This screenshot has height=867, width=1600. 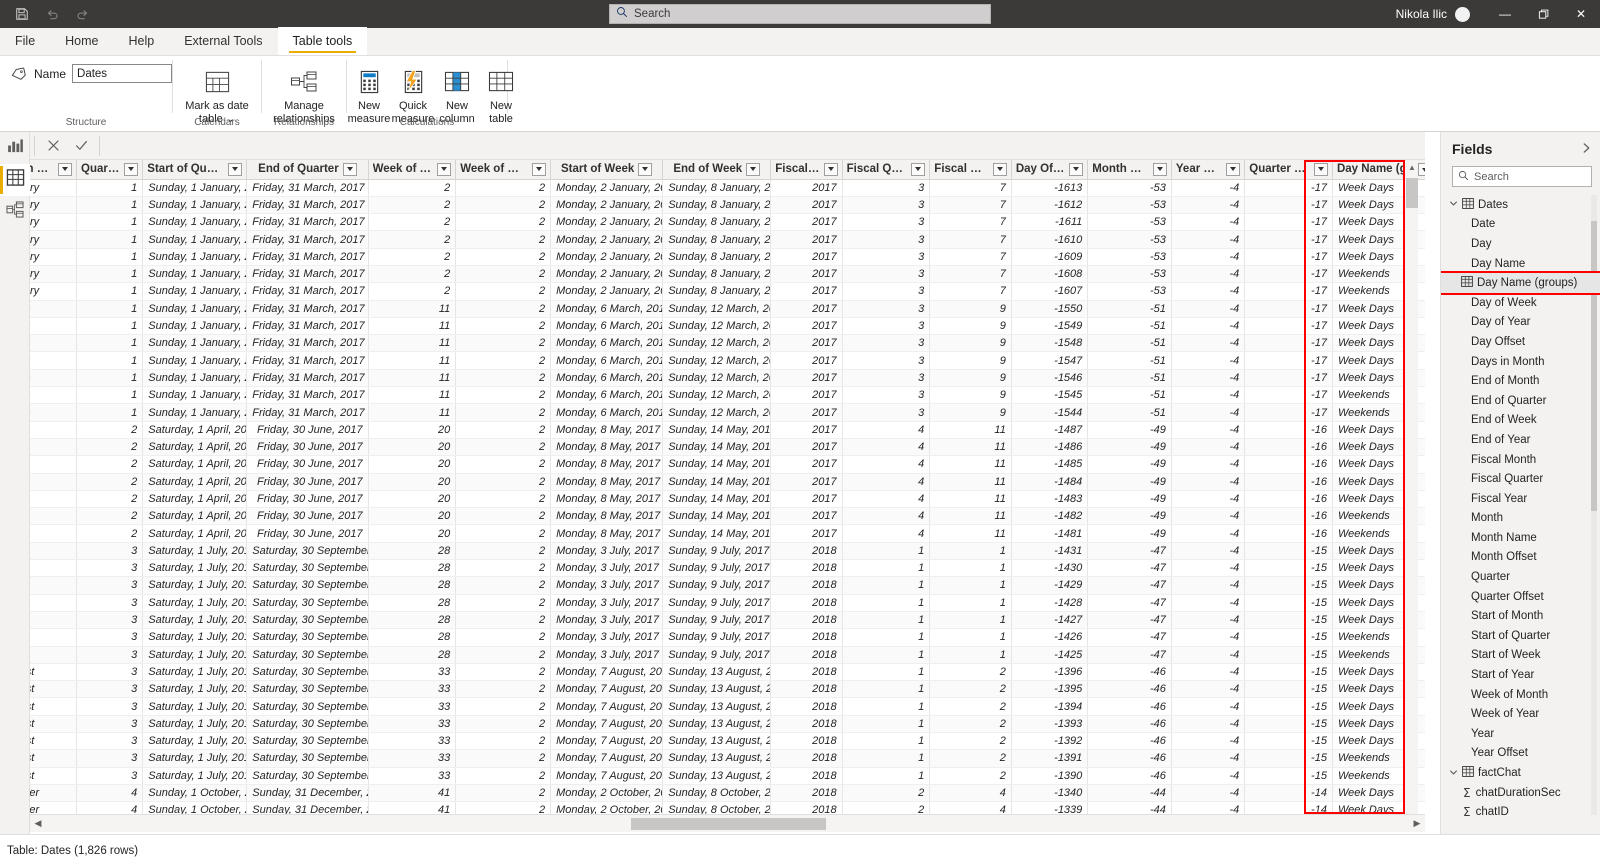 What do you see at coordinates (1129, 205) in the screenshot?
I see `table-cell: -53` at bounding box center [1129, 205].